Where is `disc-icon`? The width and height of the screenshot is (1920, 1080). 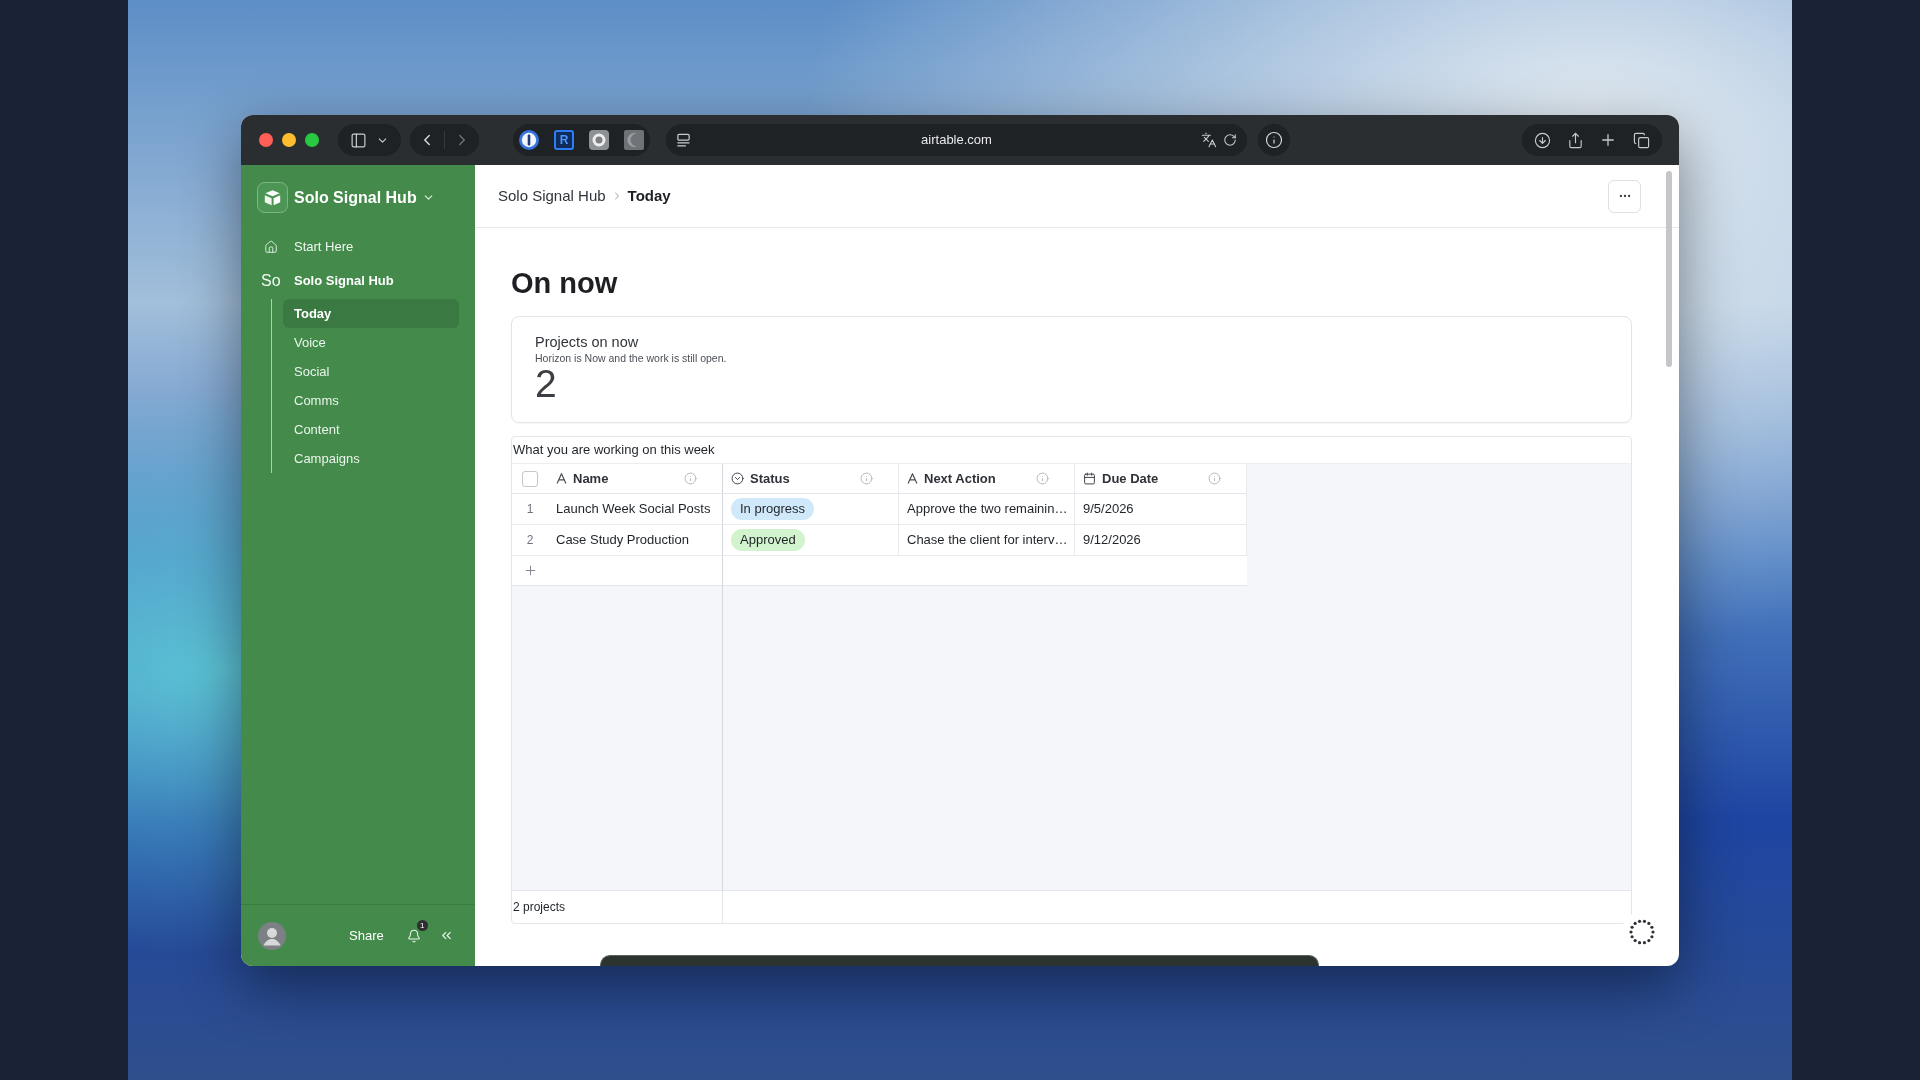 disc-icon is located at coordinates (599, 140).